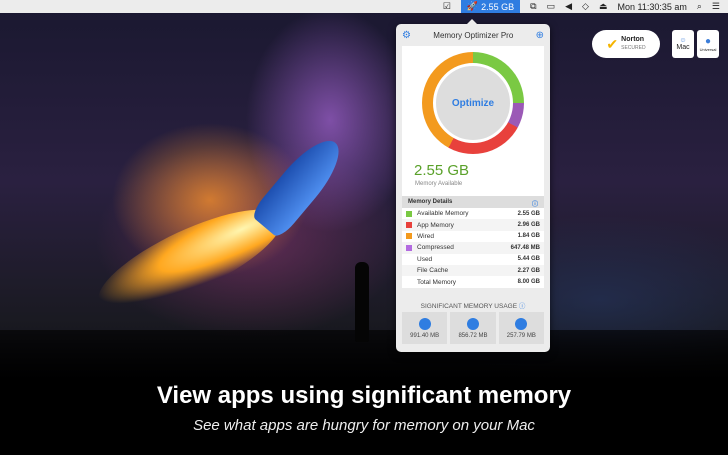  I want to click on available-memory-value: 2.55 GB, so click(442, 170).